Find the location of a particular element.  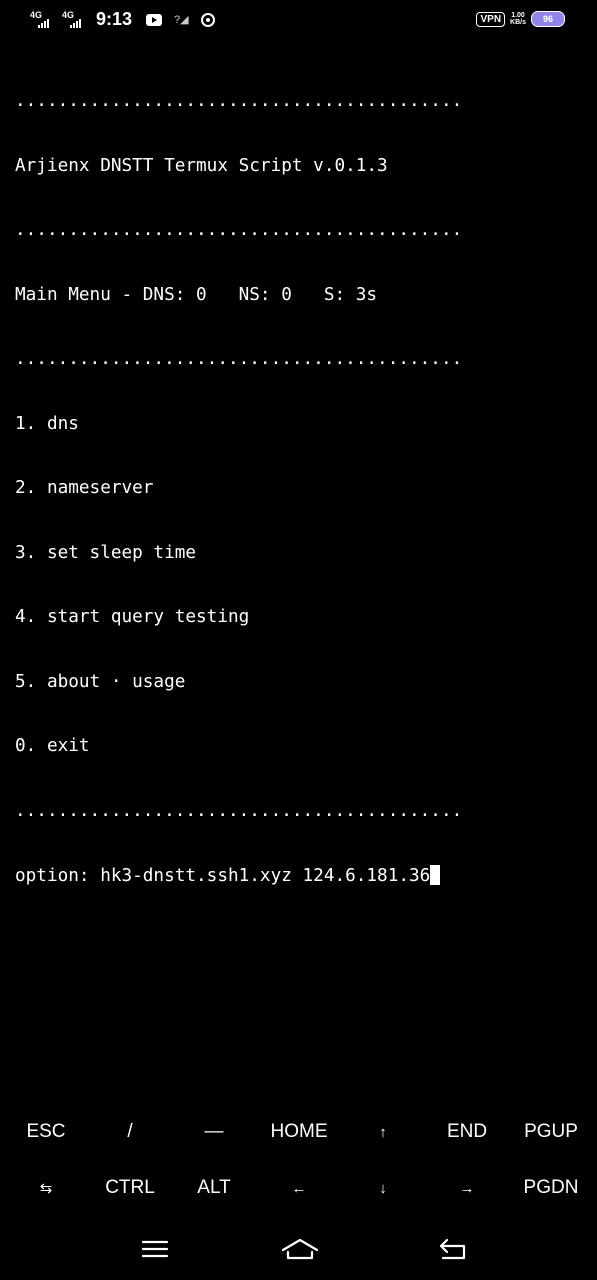

status-bar: 4G 4G 9:13 ?◢ VPN 1.00 KB/s 96 is located at coordinates (298, 21).